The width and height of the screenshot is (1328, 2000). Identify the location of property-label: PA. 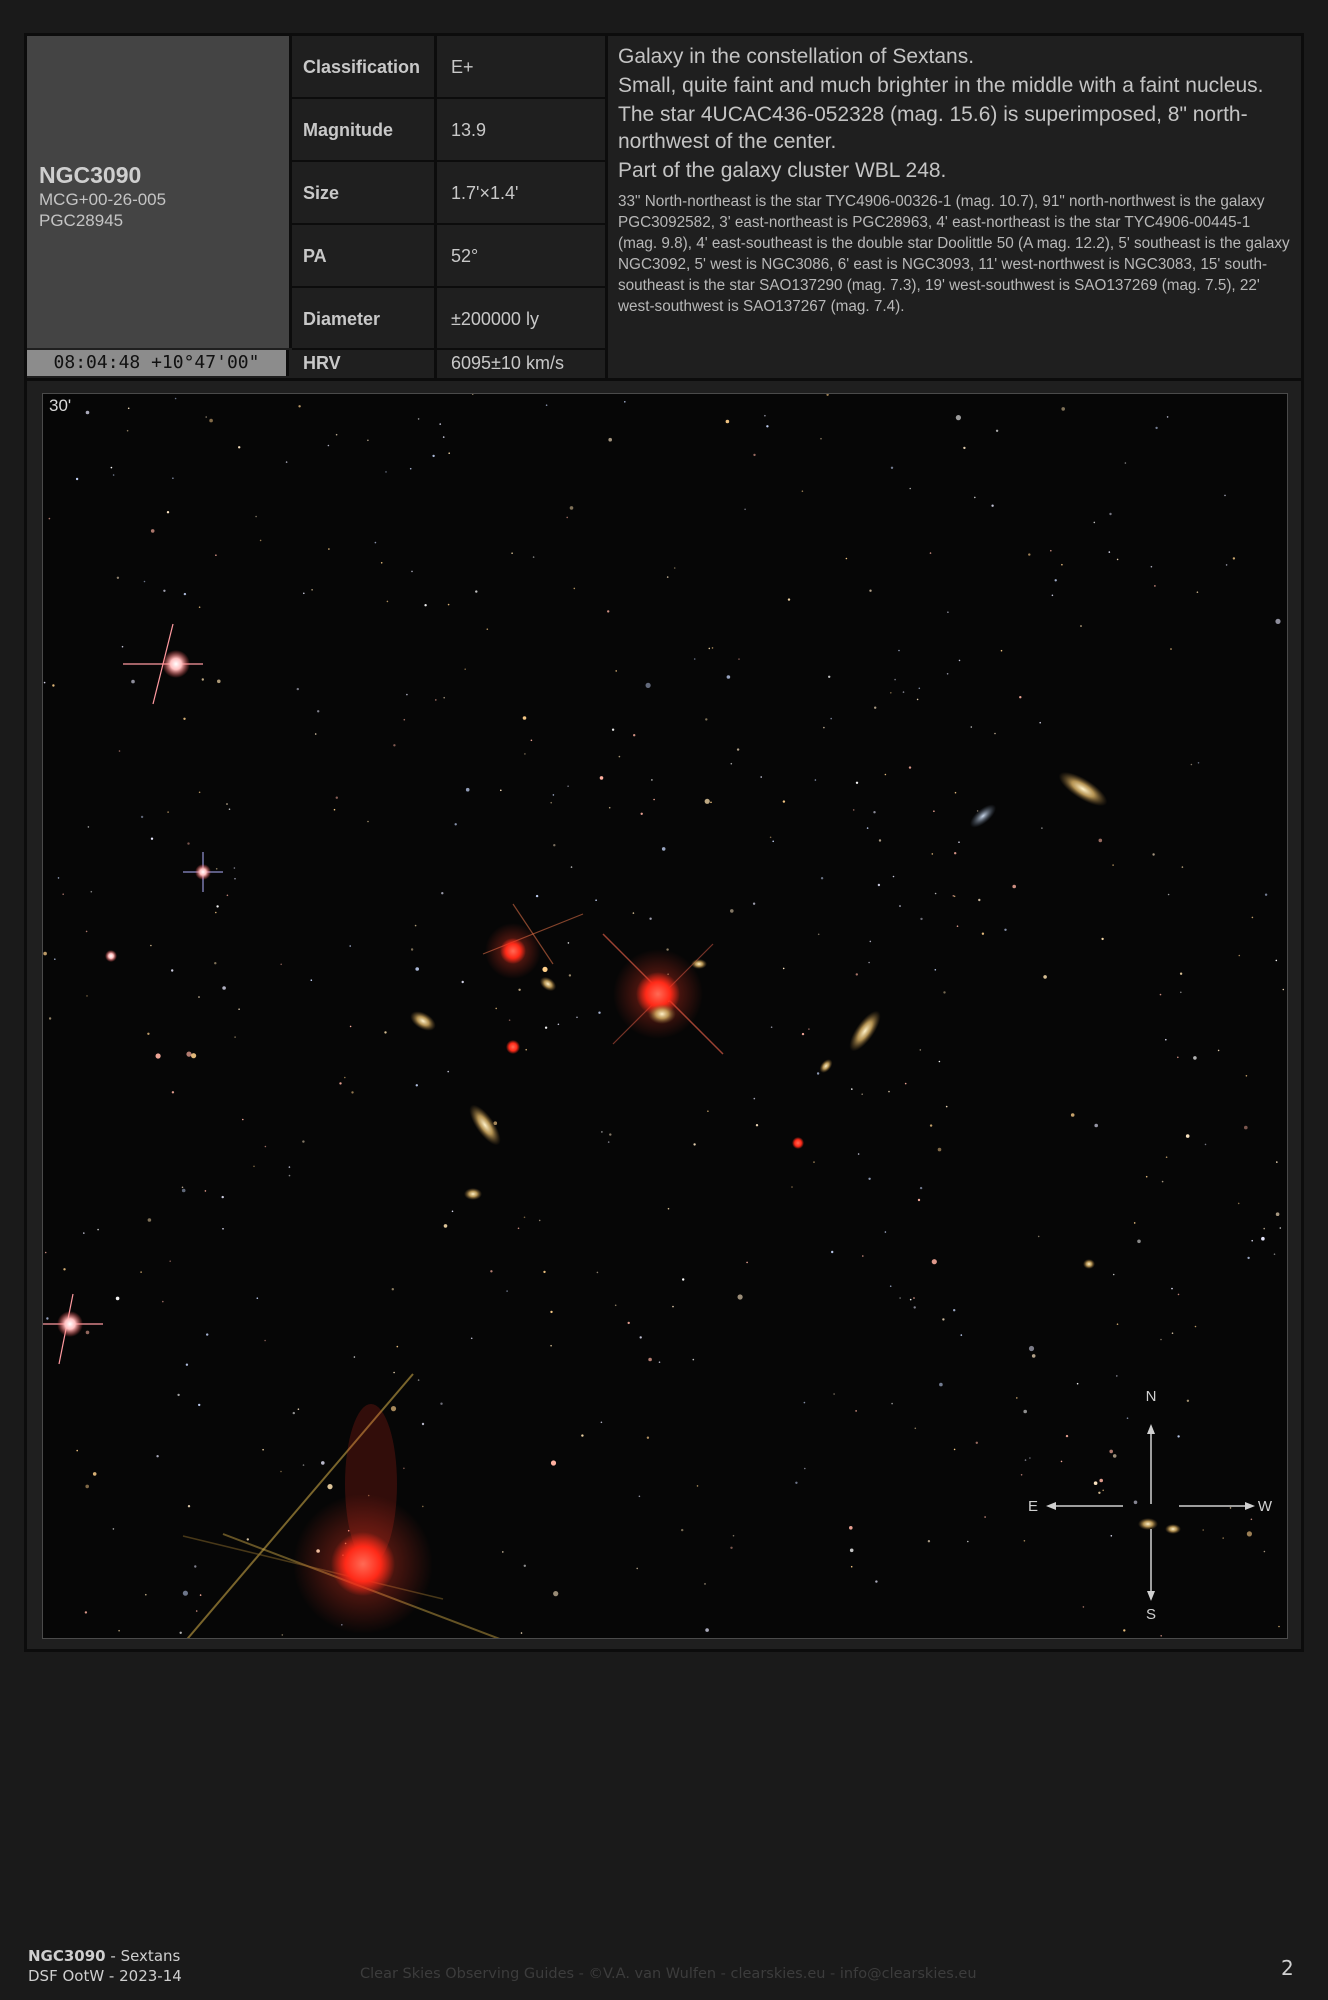
(315, 256).